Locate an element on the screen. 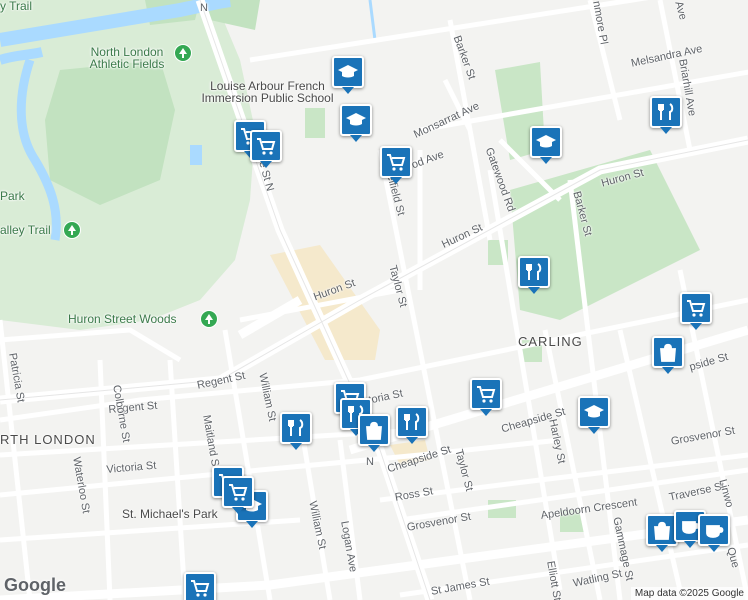 This screenshot has height=600, width=748. label-athletic-fields: North London Athletic Fields is located at coordinates (127, 58).